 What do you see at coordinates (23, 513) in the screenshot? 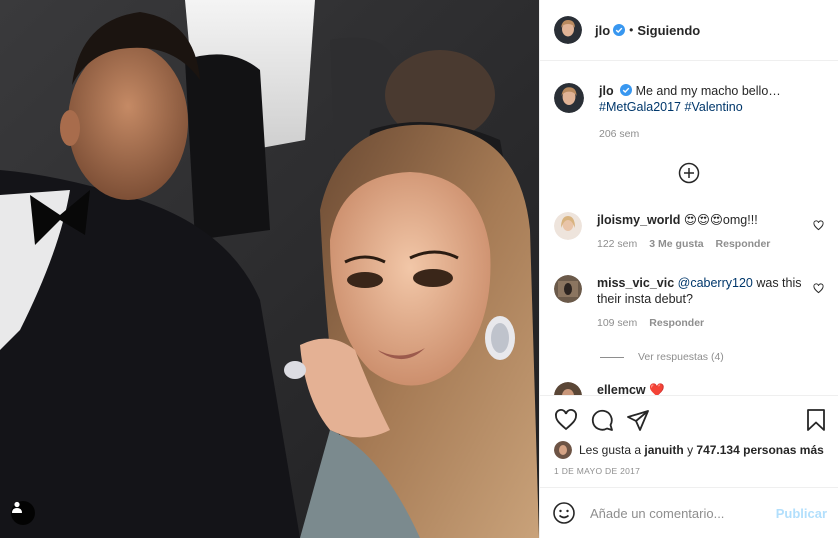
I see `user-tag-button` at bounding box center [23, 513].